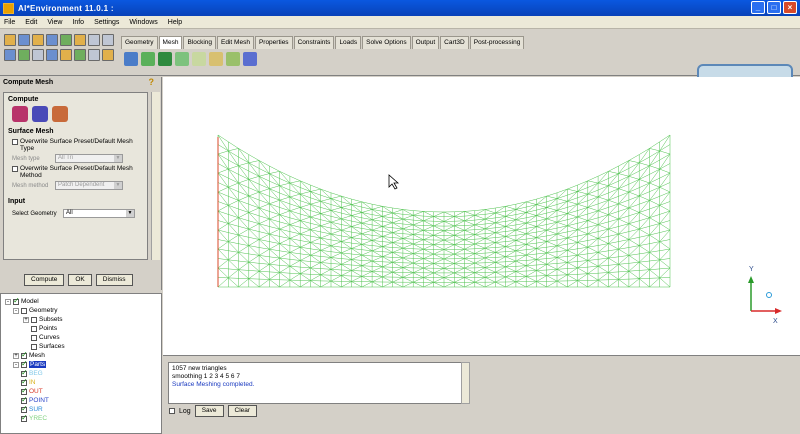 The image size is (800, 434). I want to click on curve-mesh-setup-icon, so click(182, 59).